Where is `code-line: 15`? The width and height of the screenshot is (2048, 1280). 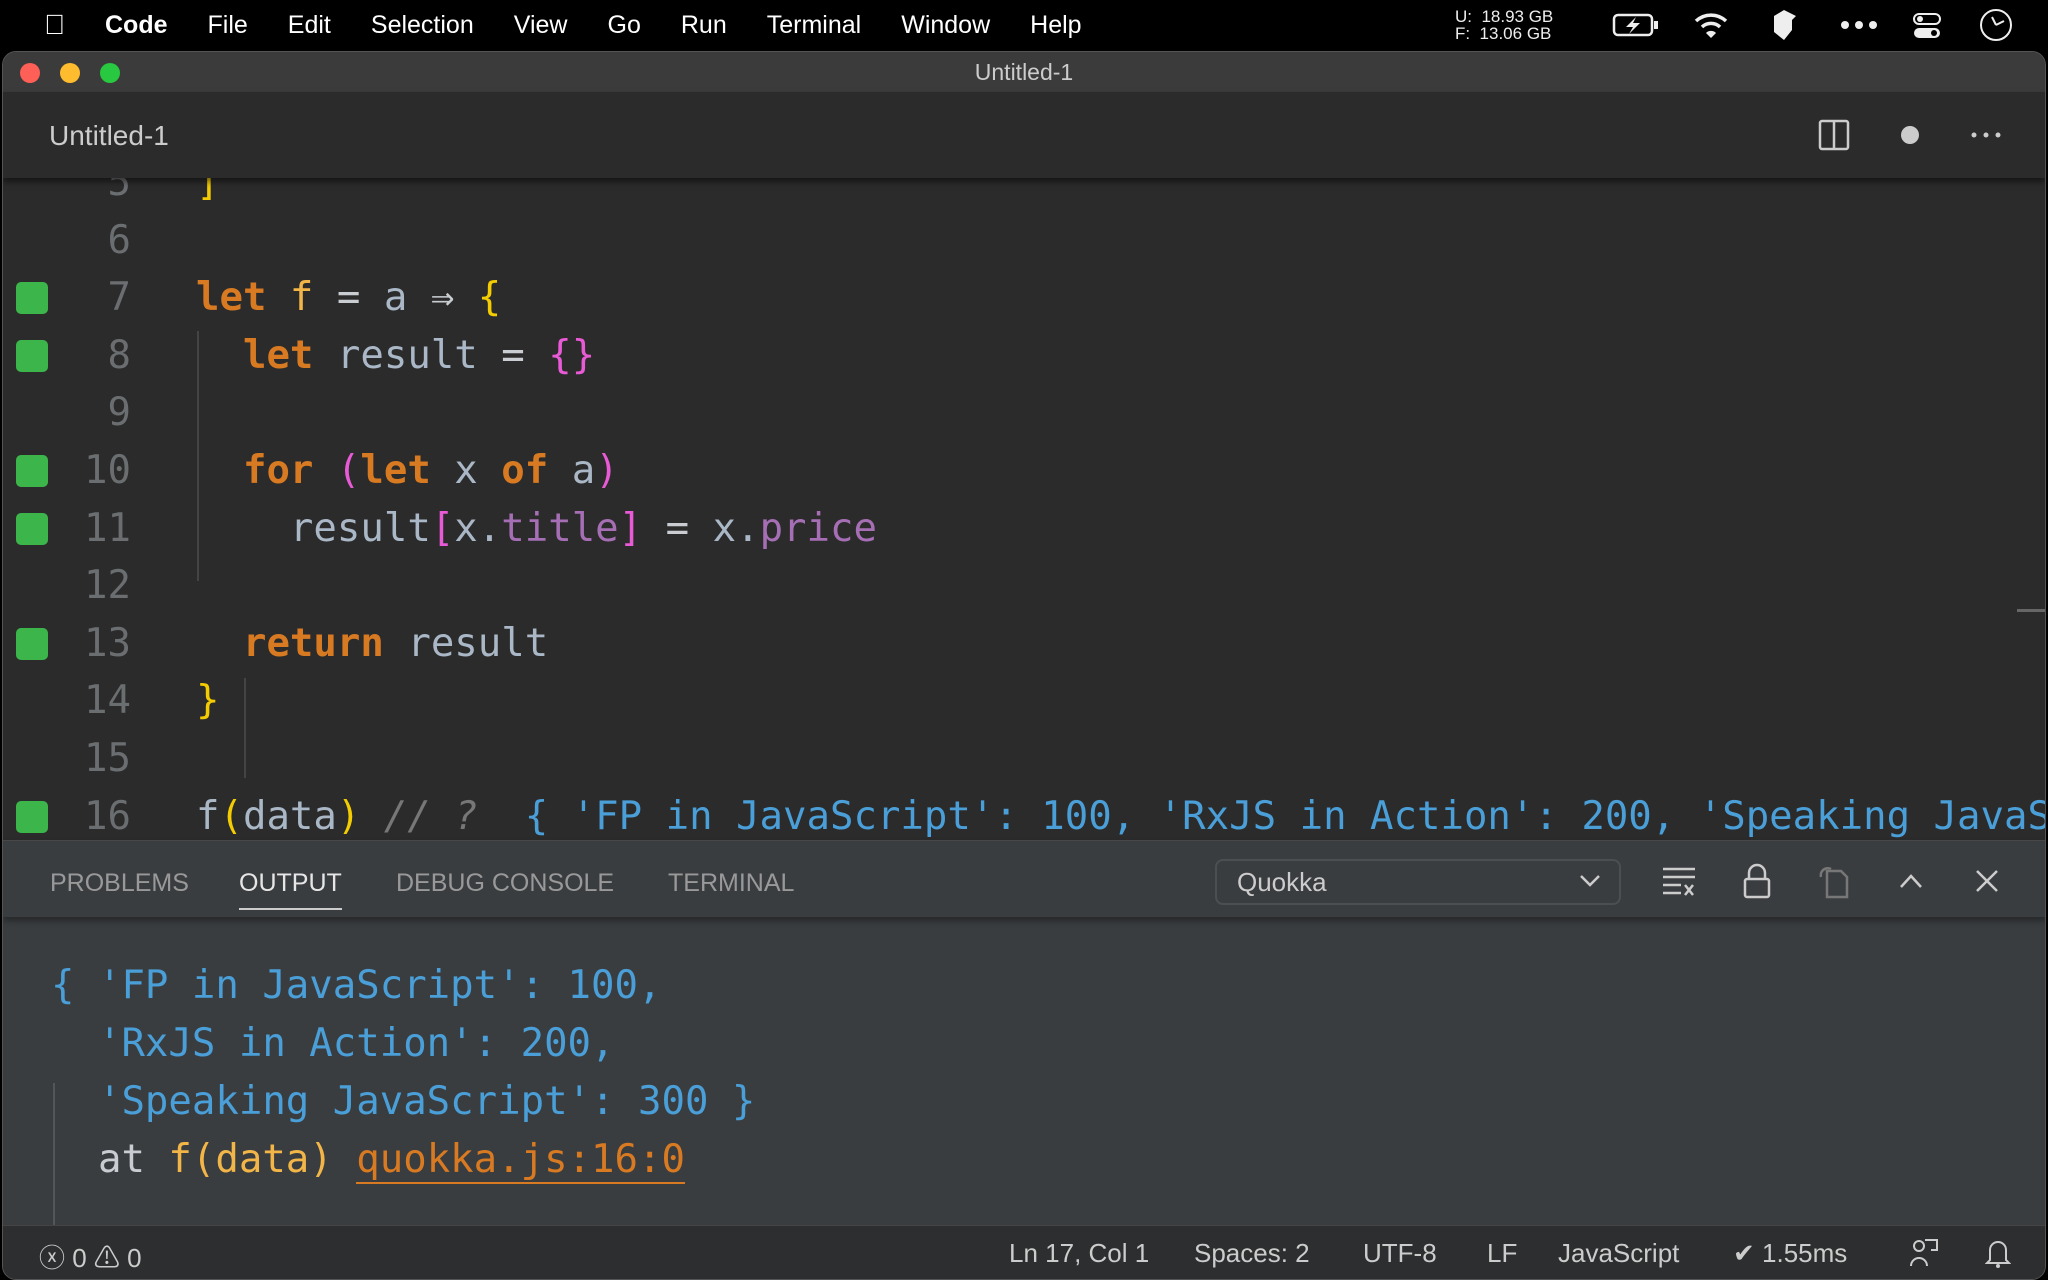 code-line: 15 is located at coordinates (1024, 759).